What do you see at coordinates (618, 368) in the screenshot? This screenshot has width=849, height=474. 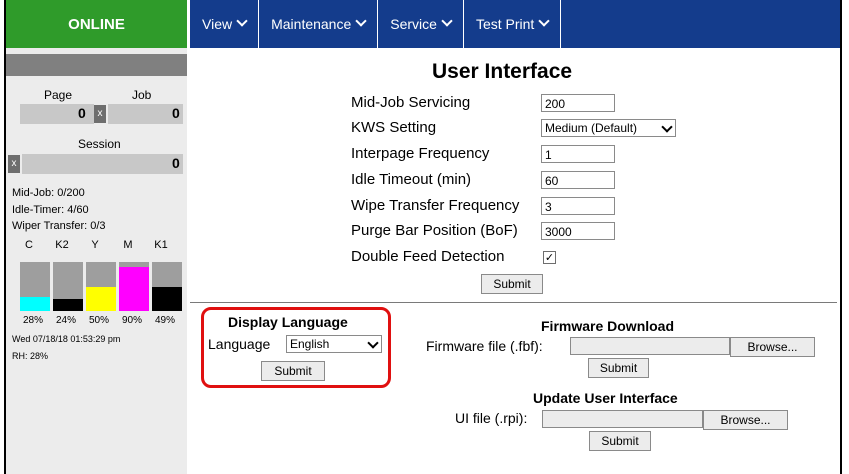 I see `firmware-submit-button: Submit` at bounding box center [618, 368].